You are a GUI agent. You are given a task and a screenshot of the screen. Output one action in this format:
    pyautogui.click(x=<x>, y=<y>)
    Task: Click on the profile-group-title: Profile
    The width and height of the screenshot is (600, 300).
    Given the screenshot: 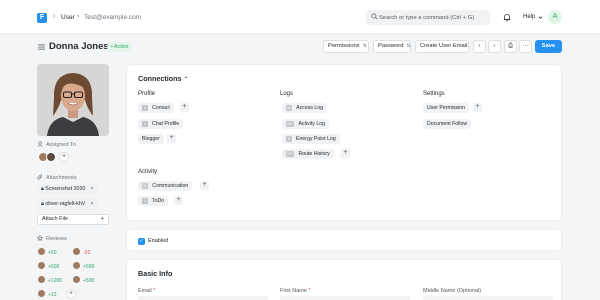 What is the action you would take?
    pyautogui.click(x=147, y=94)
    